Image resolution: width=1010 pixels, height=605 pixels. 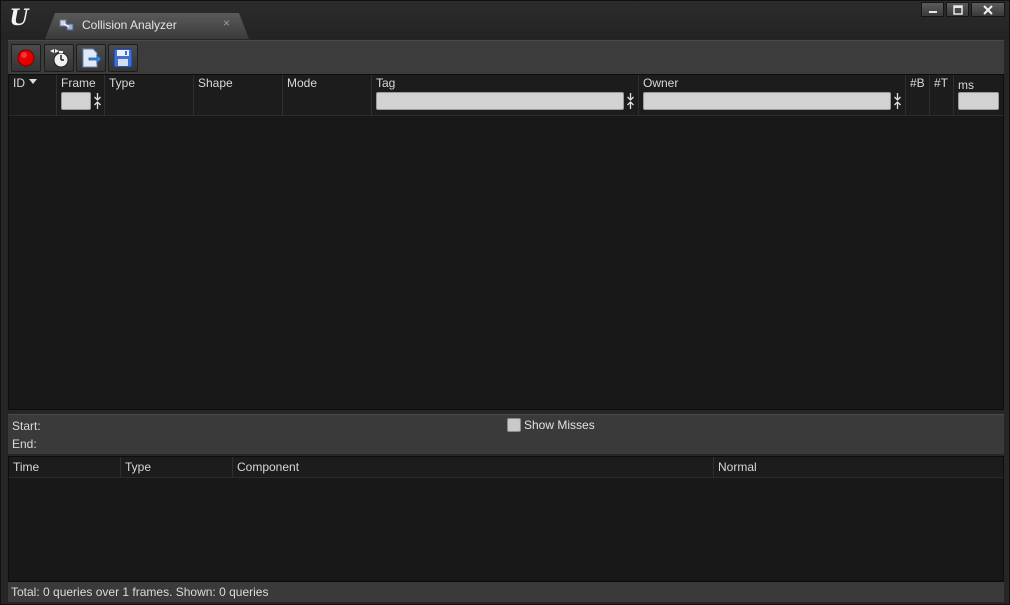 I want to click on column-type: Type, so click(x=149, y=95).